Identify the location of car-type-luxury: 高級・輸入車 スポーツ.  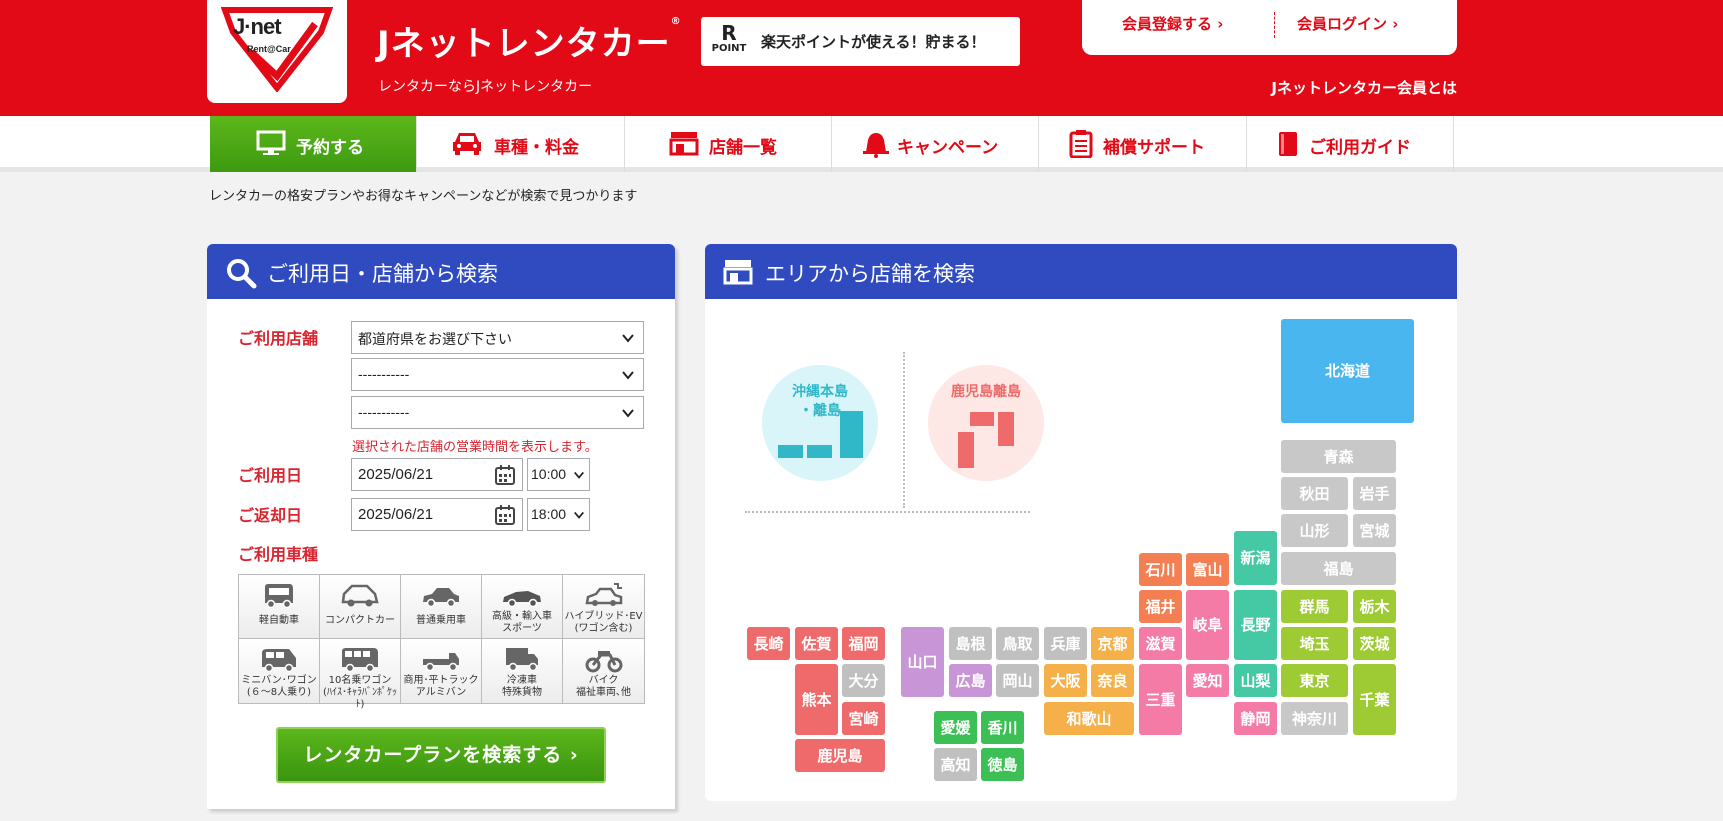
(522, 607).